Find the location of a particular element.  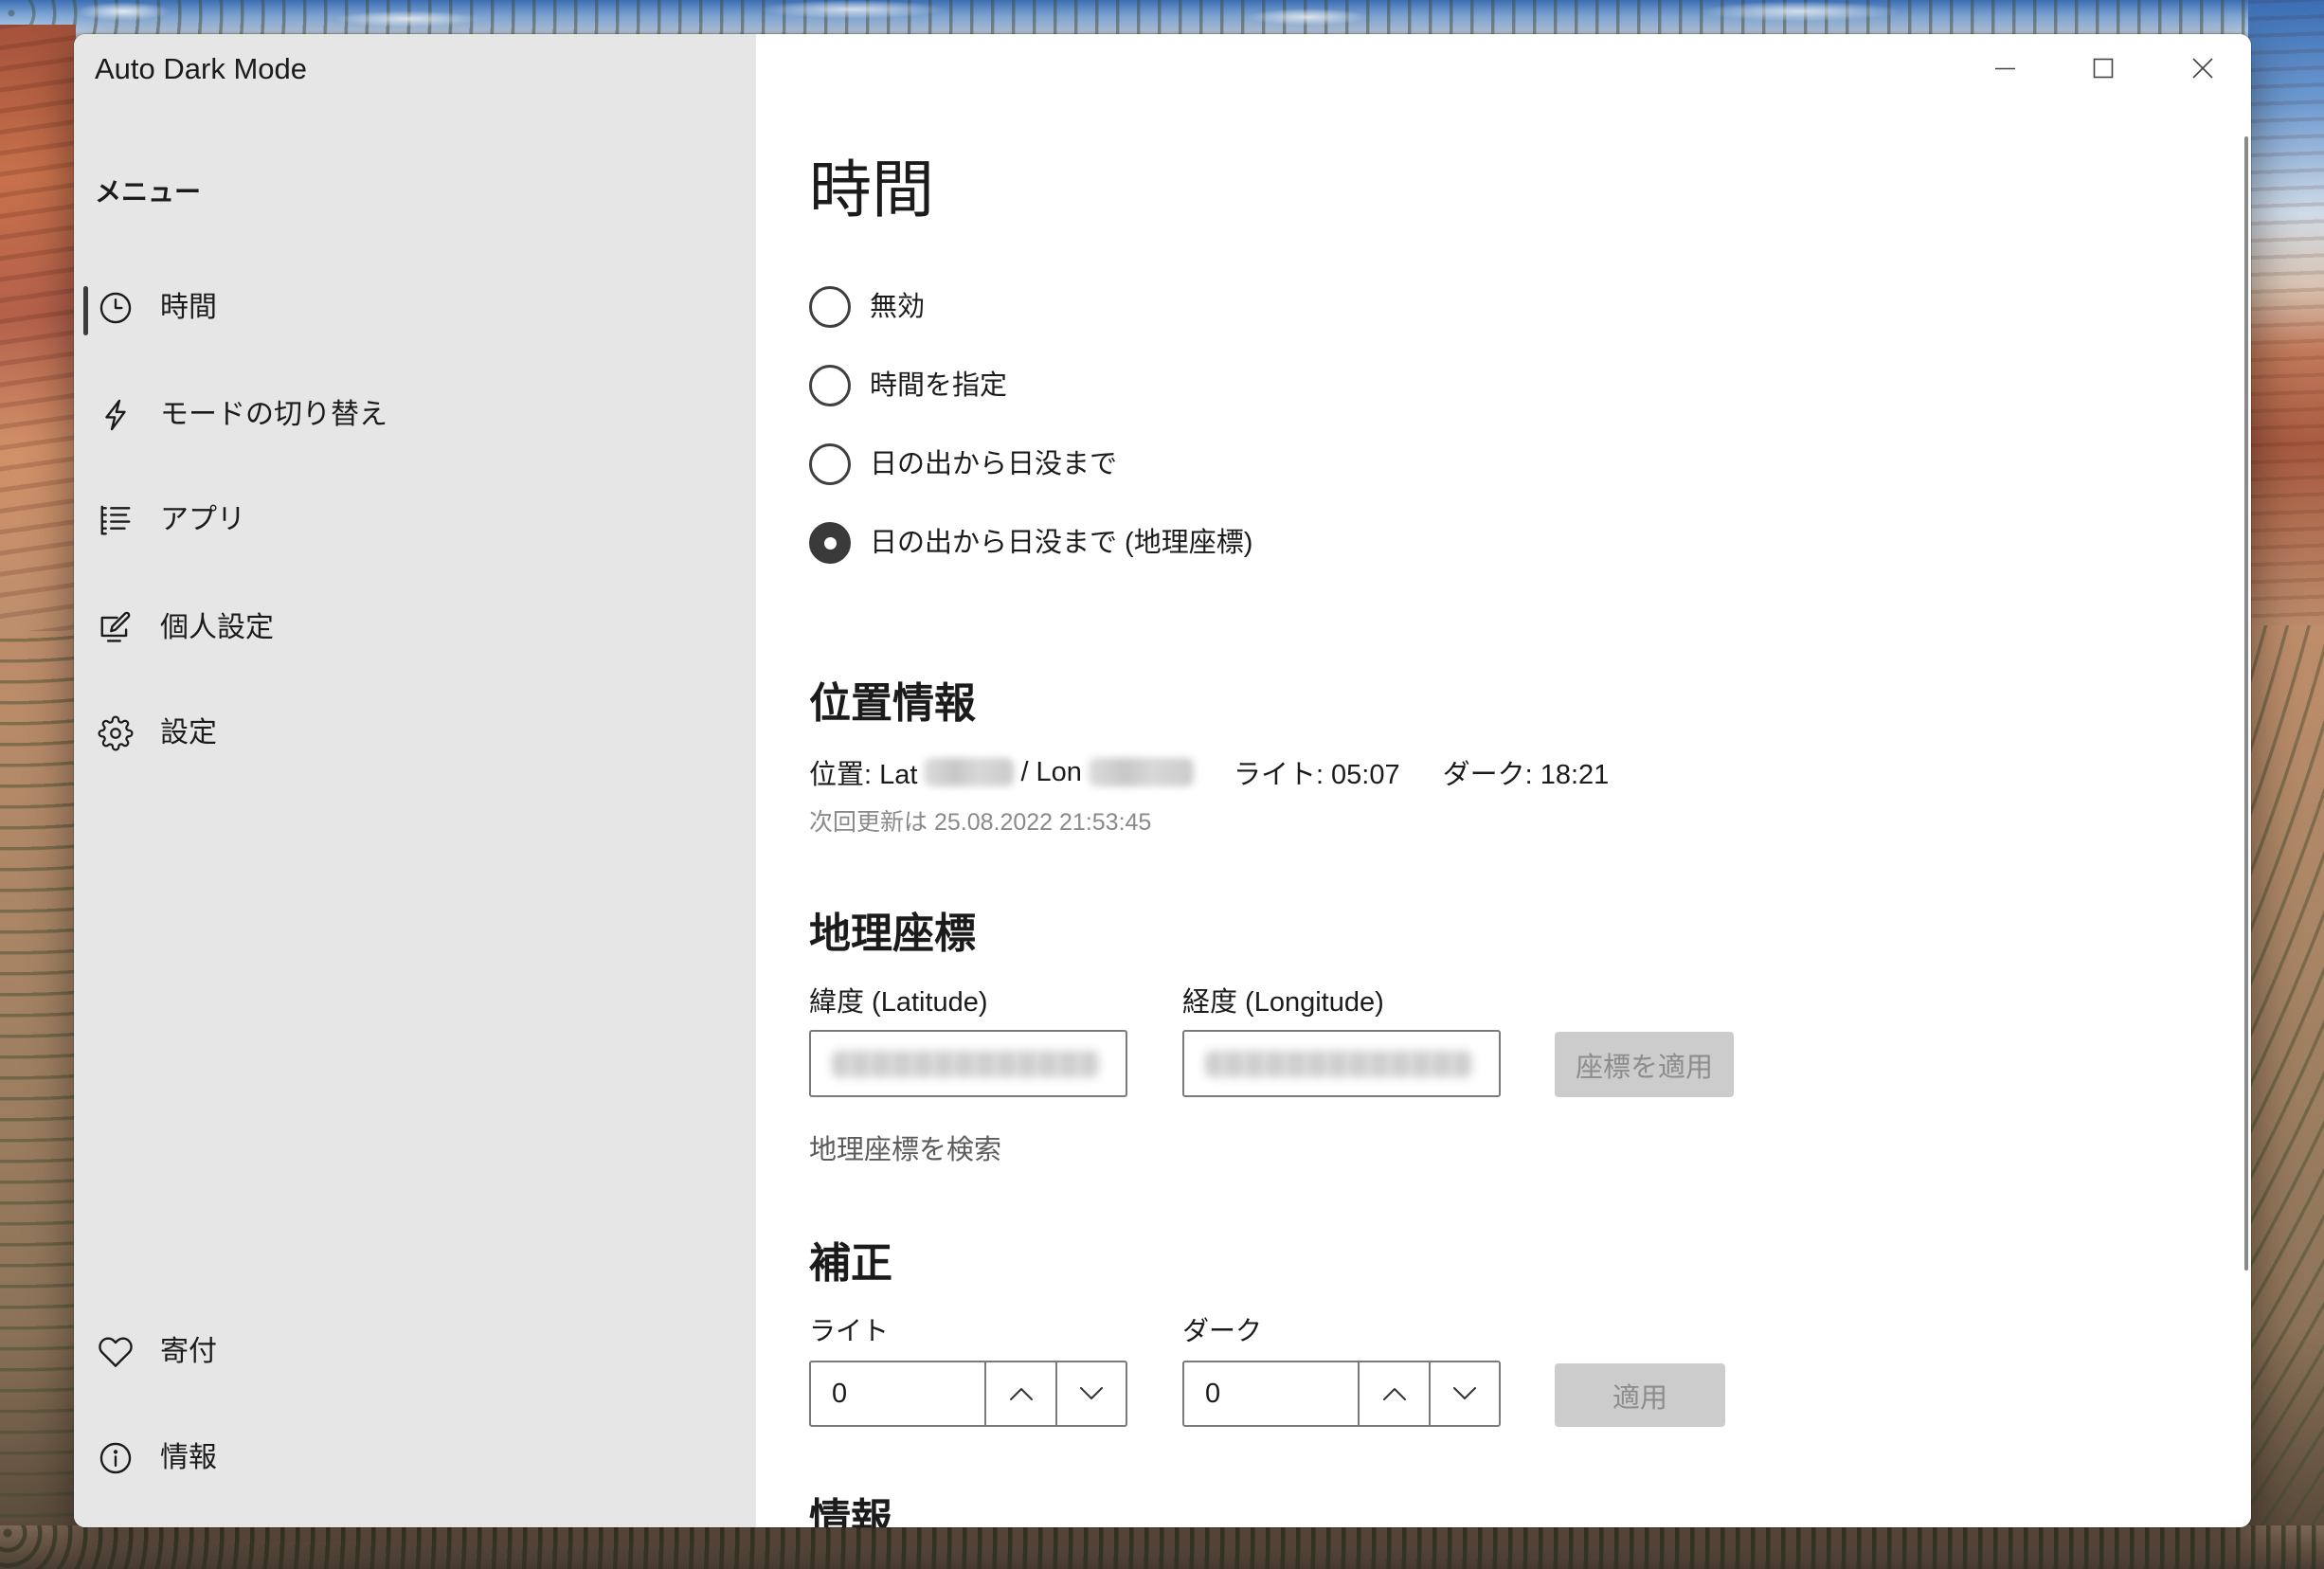

close-button is located at coordinates (2203, 68).